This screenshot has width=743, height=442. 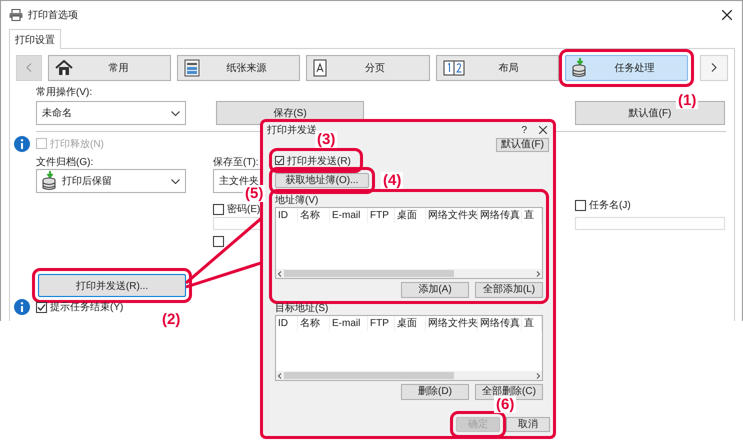 What do you see at coordinates (53, 15) in the screenshot?
I see `window-title: 打印首选项` at bounding box center [53, 15].